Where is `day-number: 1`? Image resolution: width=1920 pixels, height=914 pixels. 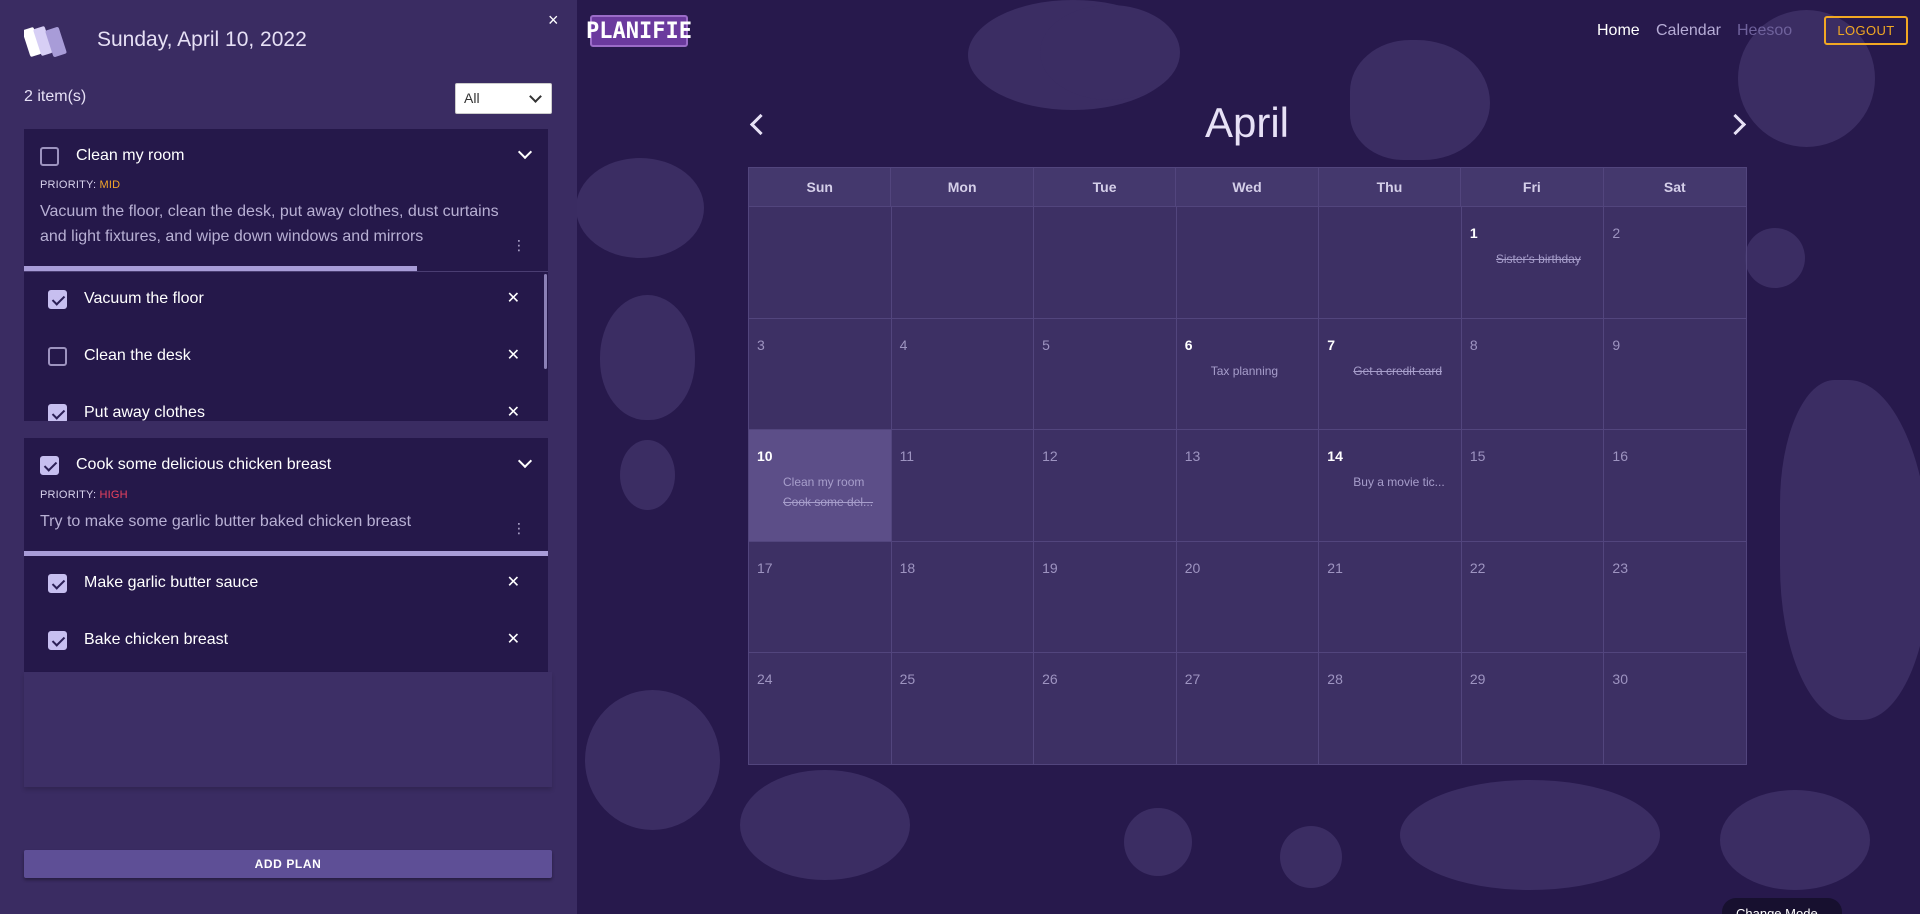
day-number: 1 is located at coordinates (1473, 233).